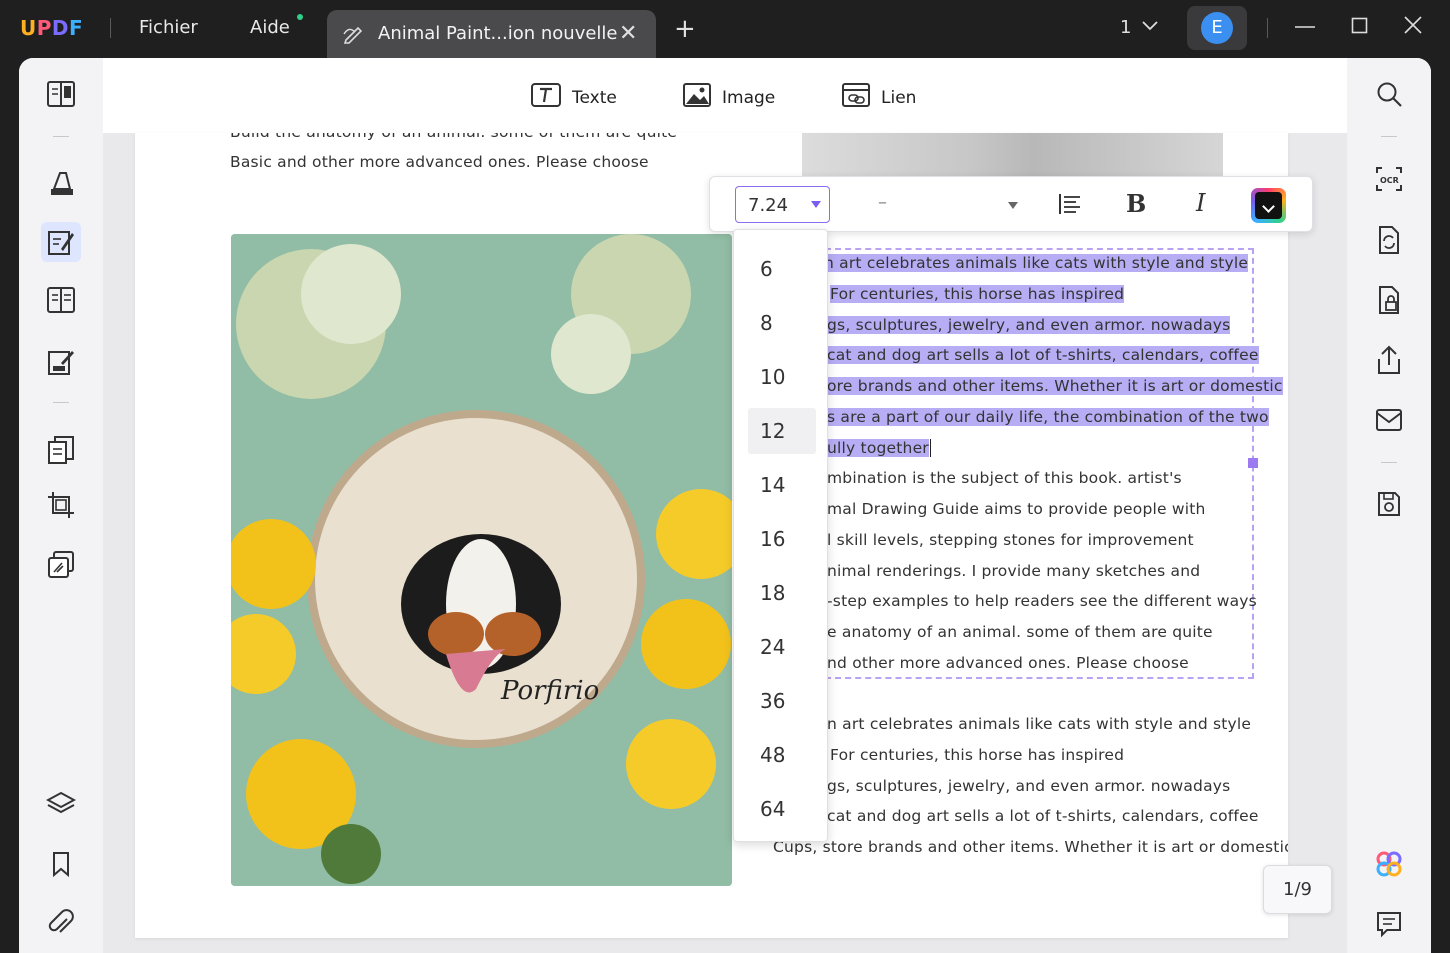 The height and width of the screenshot is (953, 1450). Describe the element at coordinates (1136, 203) in the screenshot. I see `bold-icon: B` at that location.